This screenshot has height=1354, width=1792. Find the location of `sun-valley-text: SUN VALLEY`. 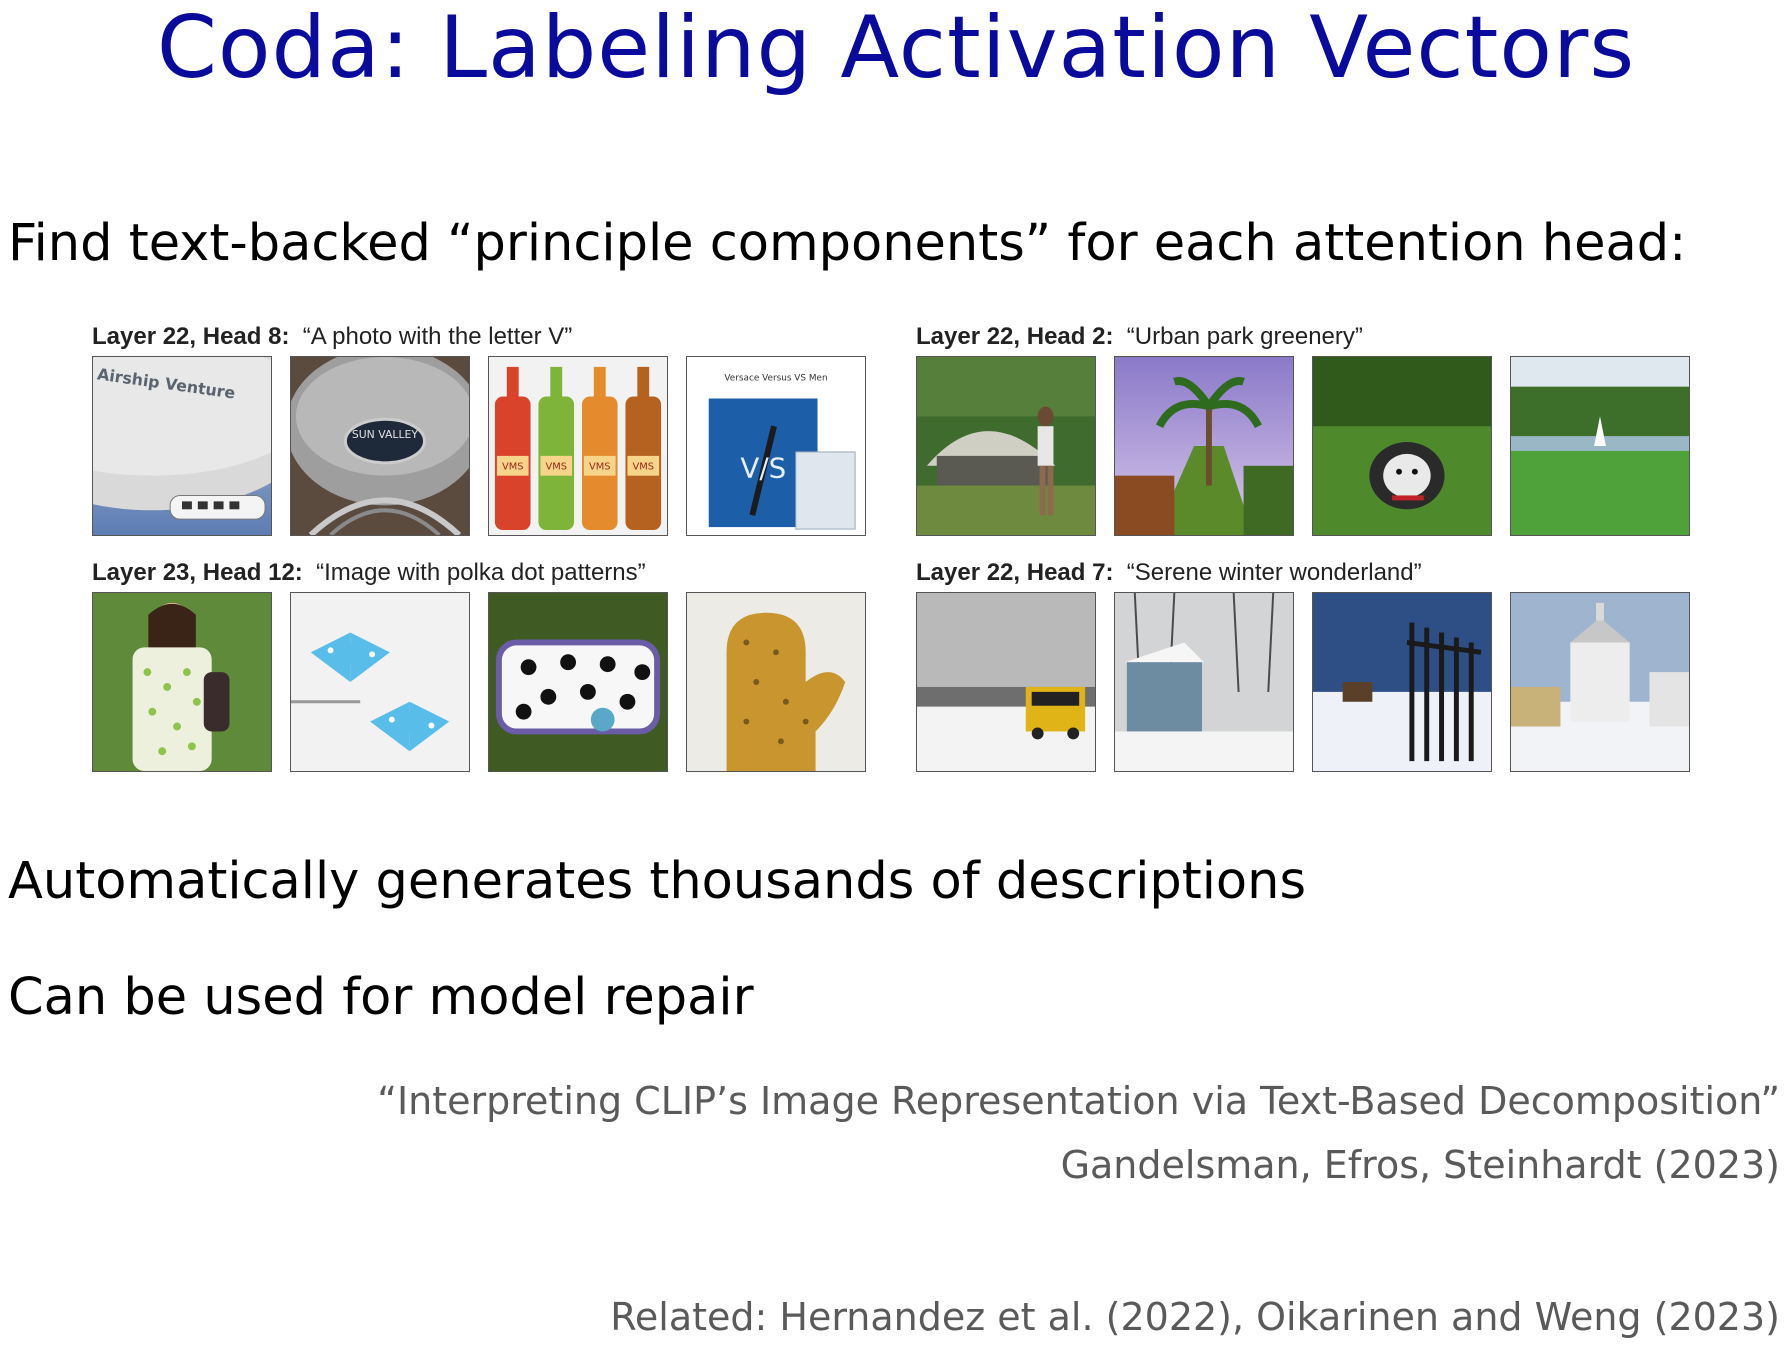

sun-valley-text: SUN VALLEY is located at coordinates (385, 434).